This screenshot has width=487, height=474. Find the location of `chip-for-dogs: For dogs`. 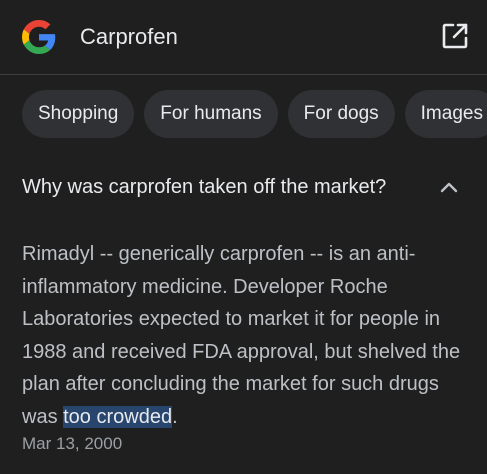

chip-for-dogs: For dogs is located at coordinates (341, 114).